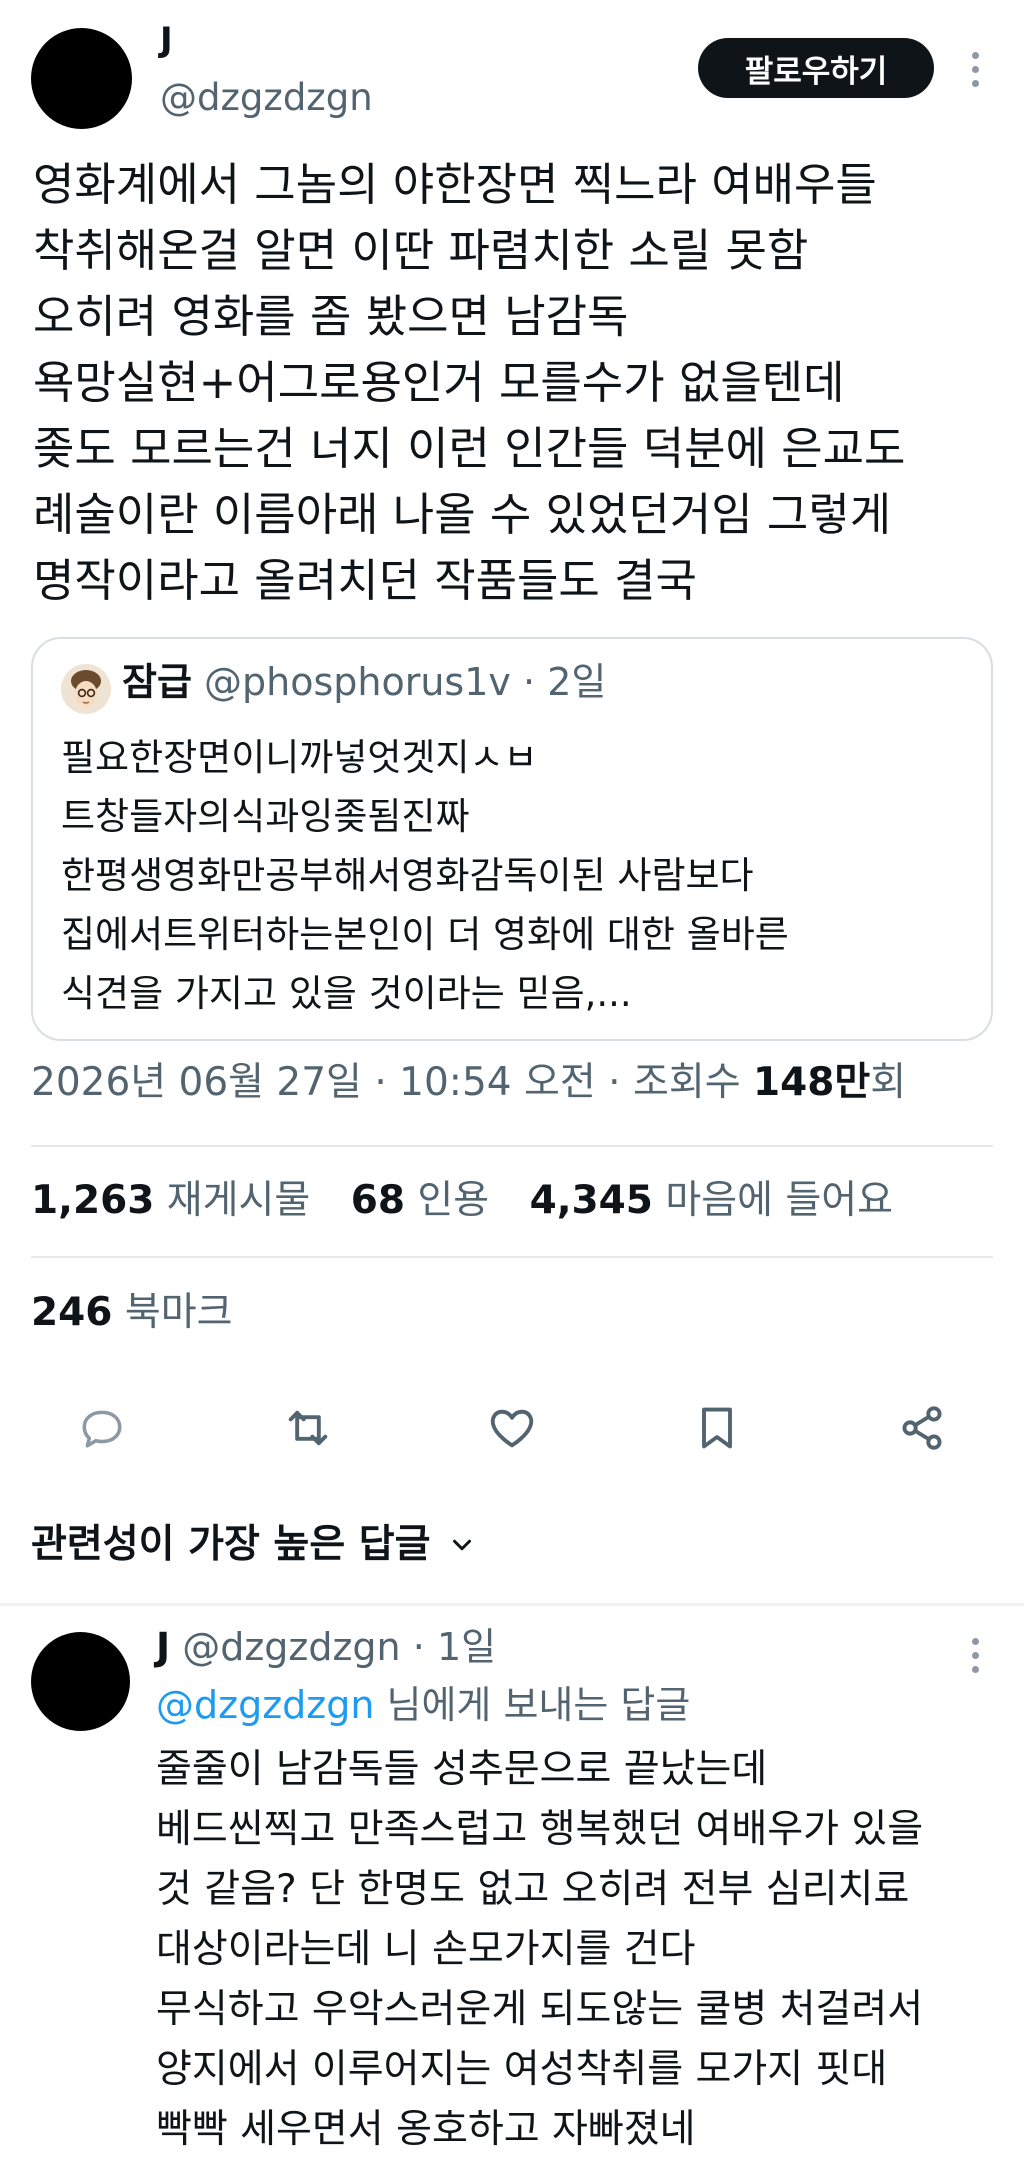 The image size is (1024, 2160). I want to click on reply-time: 1일, so click(466, 1647).